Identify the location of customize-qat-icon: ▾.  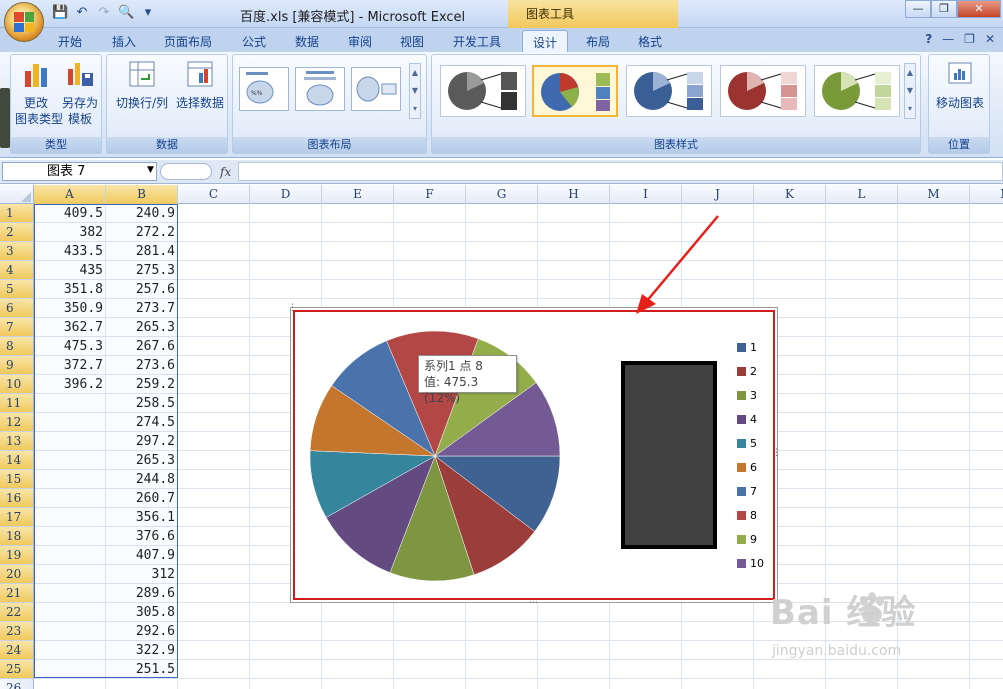
(148, 13).